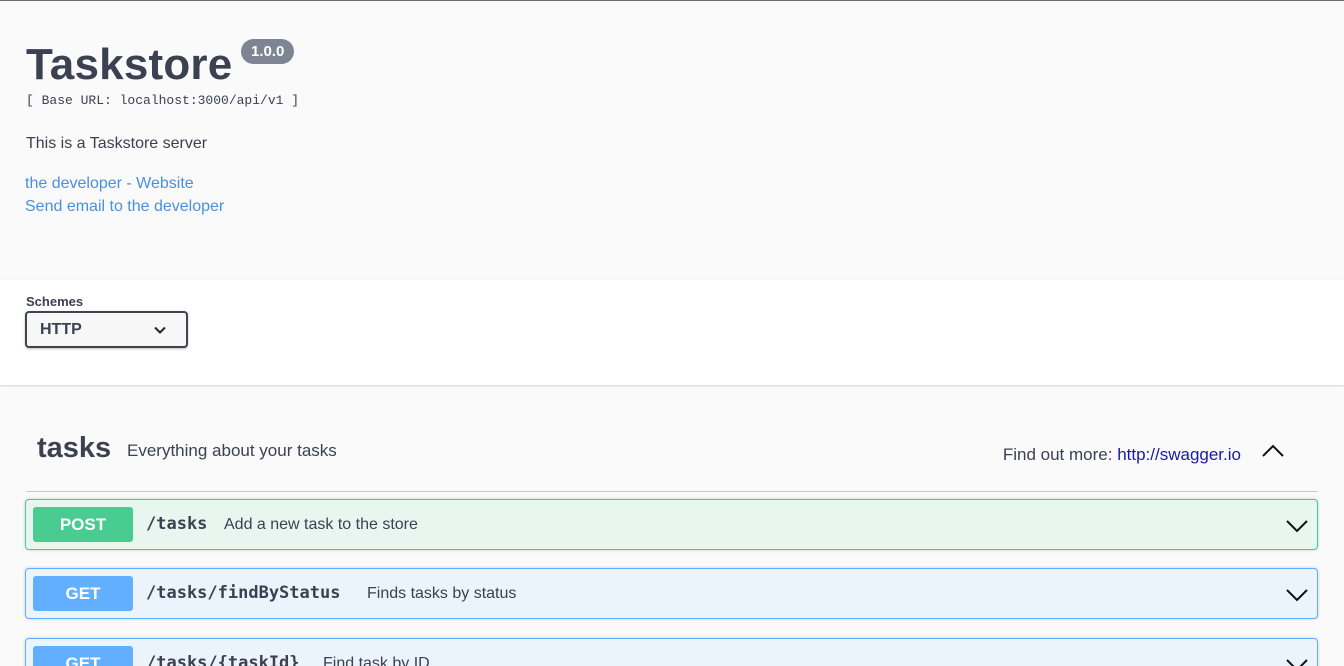 This screenshot has width=1344, height=666. I want to click on schemes-selected-value: HTTP, so click(61, 329).